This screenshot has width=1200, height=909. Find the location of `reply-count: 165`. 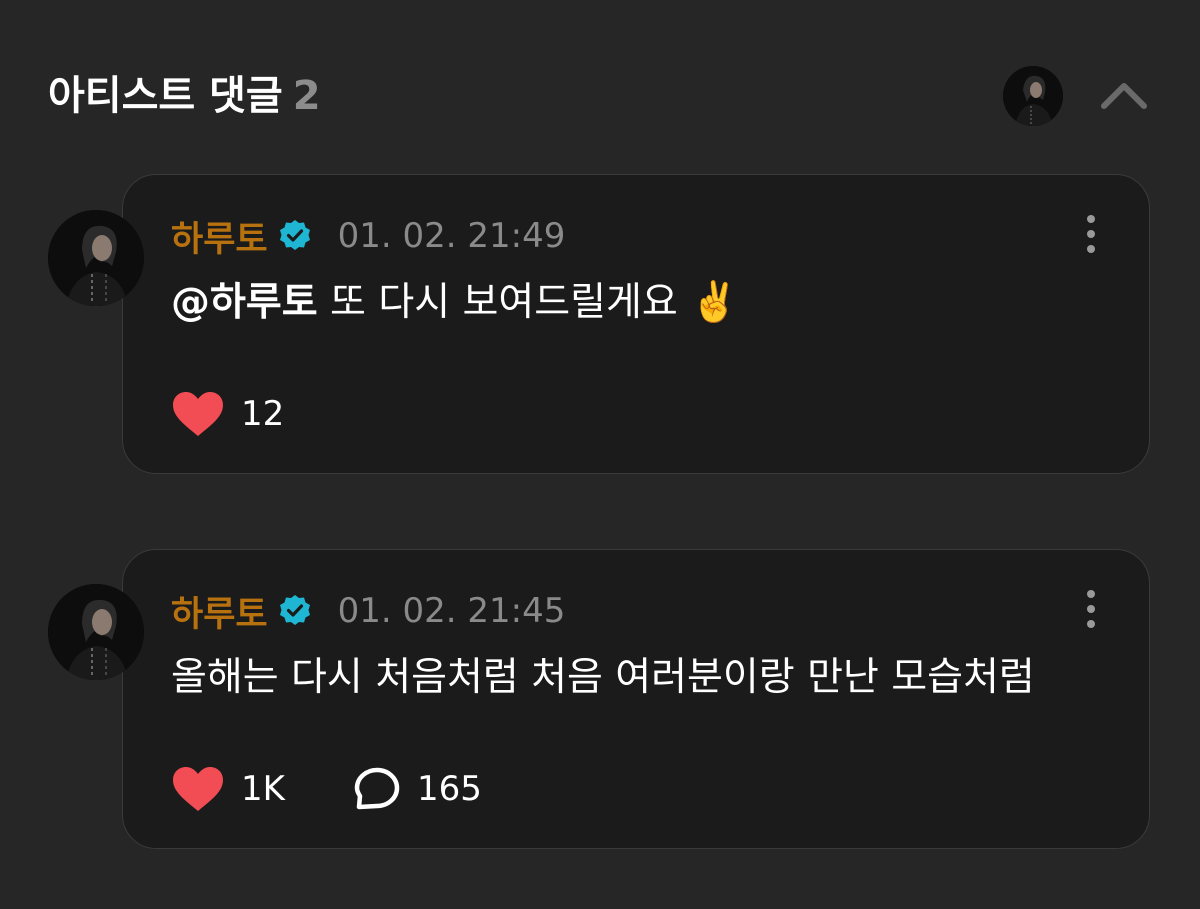

reply-count: 165 is located at coordinates (449, 789).